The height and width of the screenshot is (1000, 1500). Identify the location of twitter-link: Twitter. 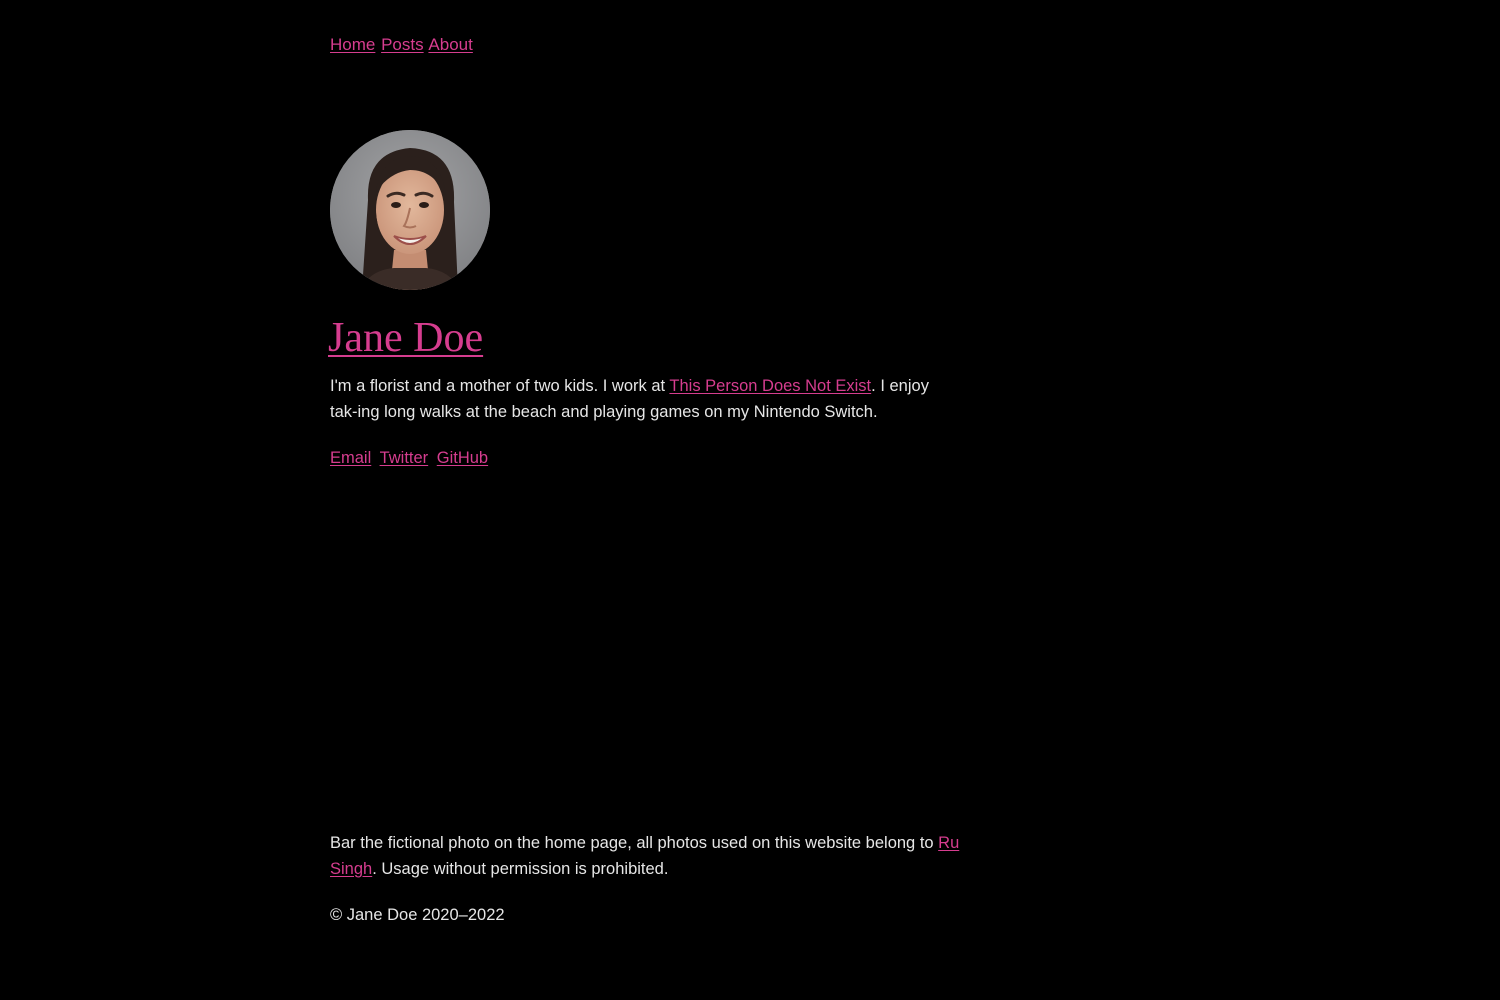
(404, 458).